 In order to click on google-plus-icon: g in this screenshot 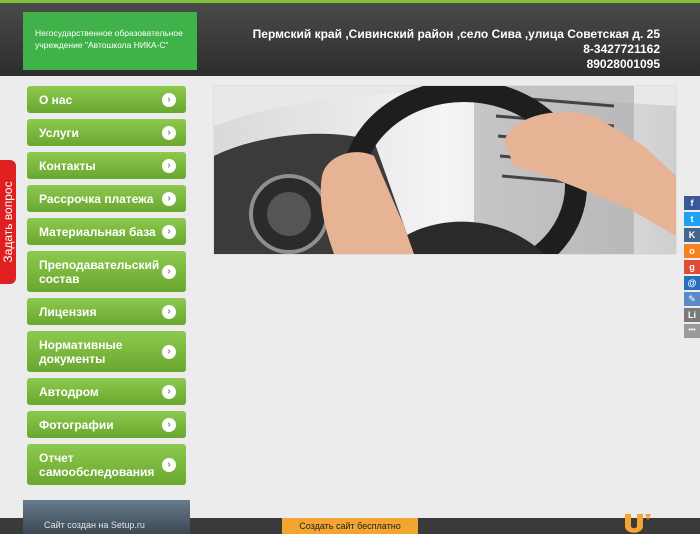, I will do `click(692, 267)`.